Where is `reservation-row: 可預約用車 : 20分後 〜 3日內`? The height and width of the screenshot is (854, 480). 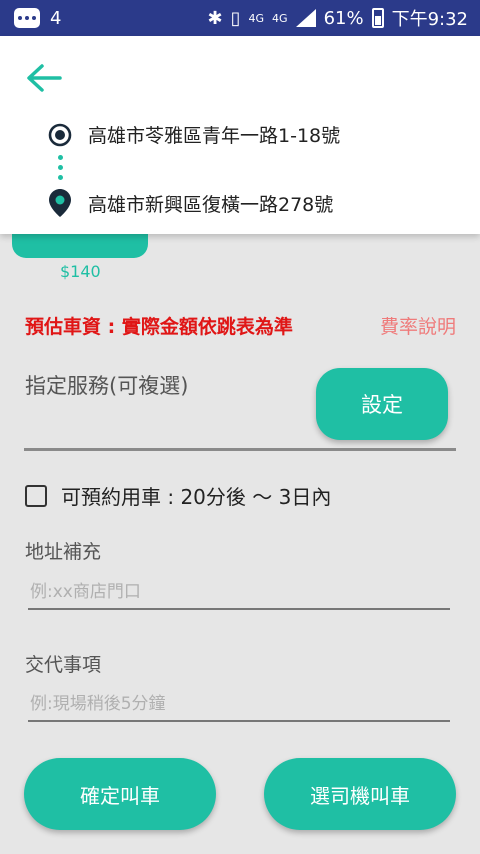 reservation-row: 可預約用車 : 20分後 〜 3日內 is located at coordinates (178, 495).